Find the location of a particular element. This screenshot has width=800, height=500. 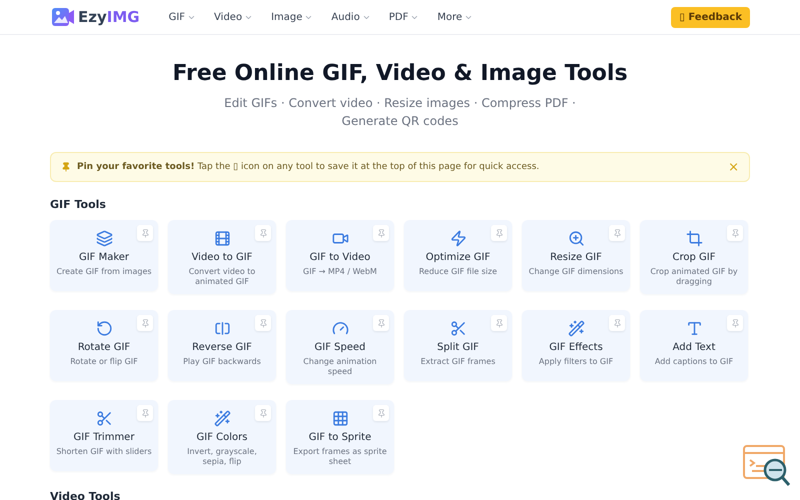

tool-title: GIF Effects is located at coordinates (576, 347).